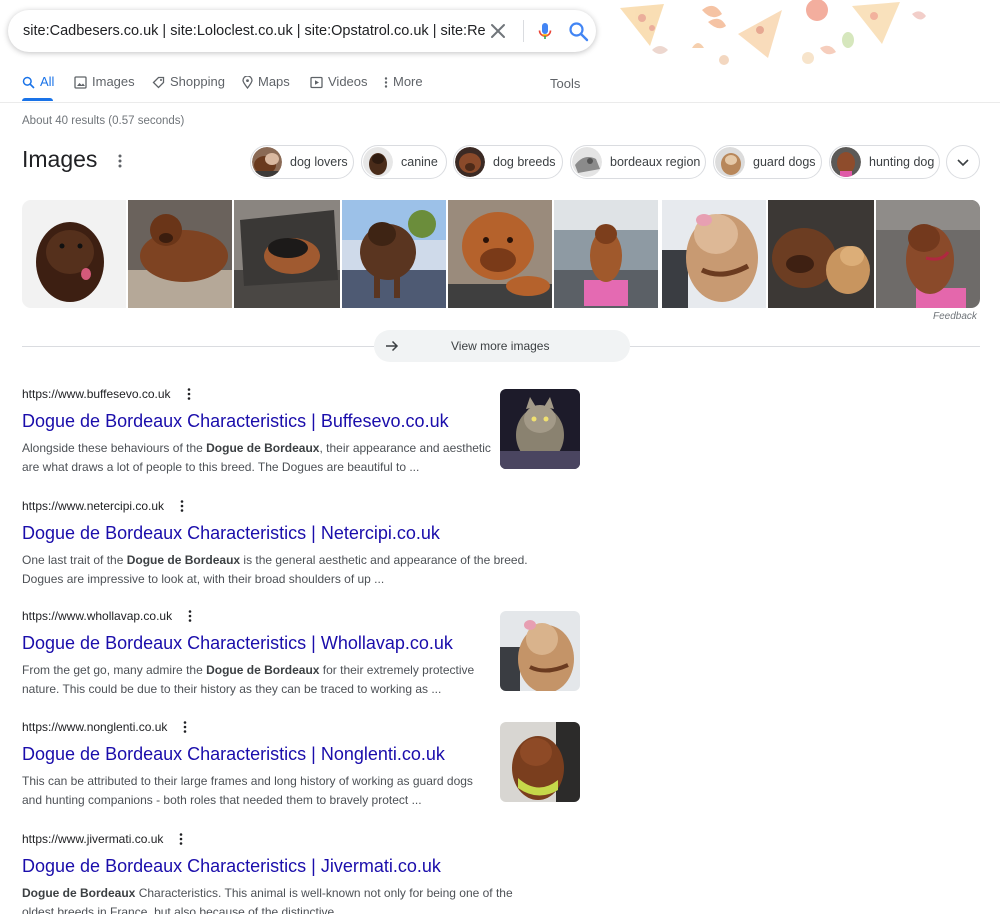 This screenshot has height=914, width=1000. I want to click on images-heading: Images, so click(60, 159).